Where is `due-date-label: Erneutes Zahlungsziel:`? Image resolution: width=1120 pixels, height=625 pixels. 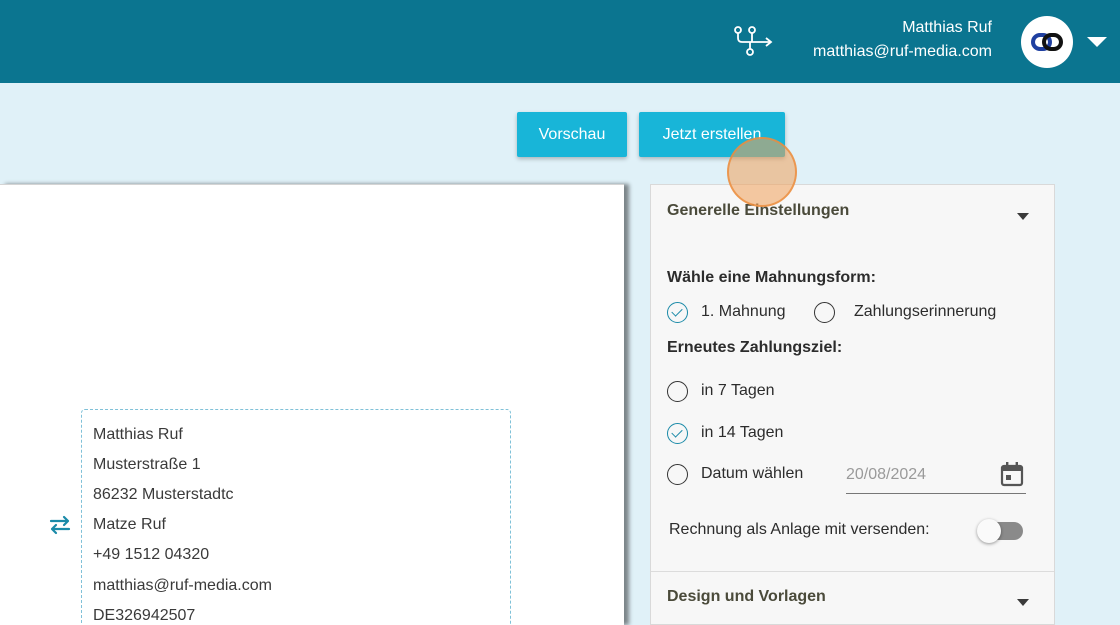
due-date-label: Erneutes Zahlungsziel: is located at coordinates (755, 347).